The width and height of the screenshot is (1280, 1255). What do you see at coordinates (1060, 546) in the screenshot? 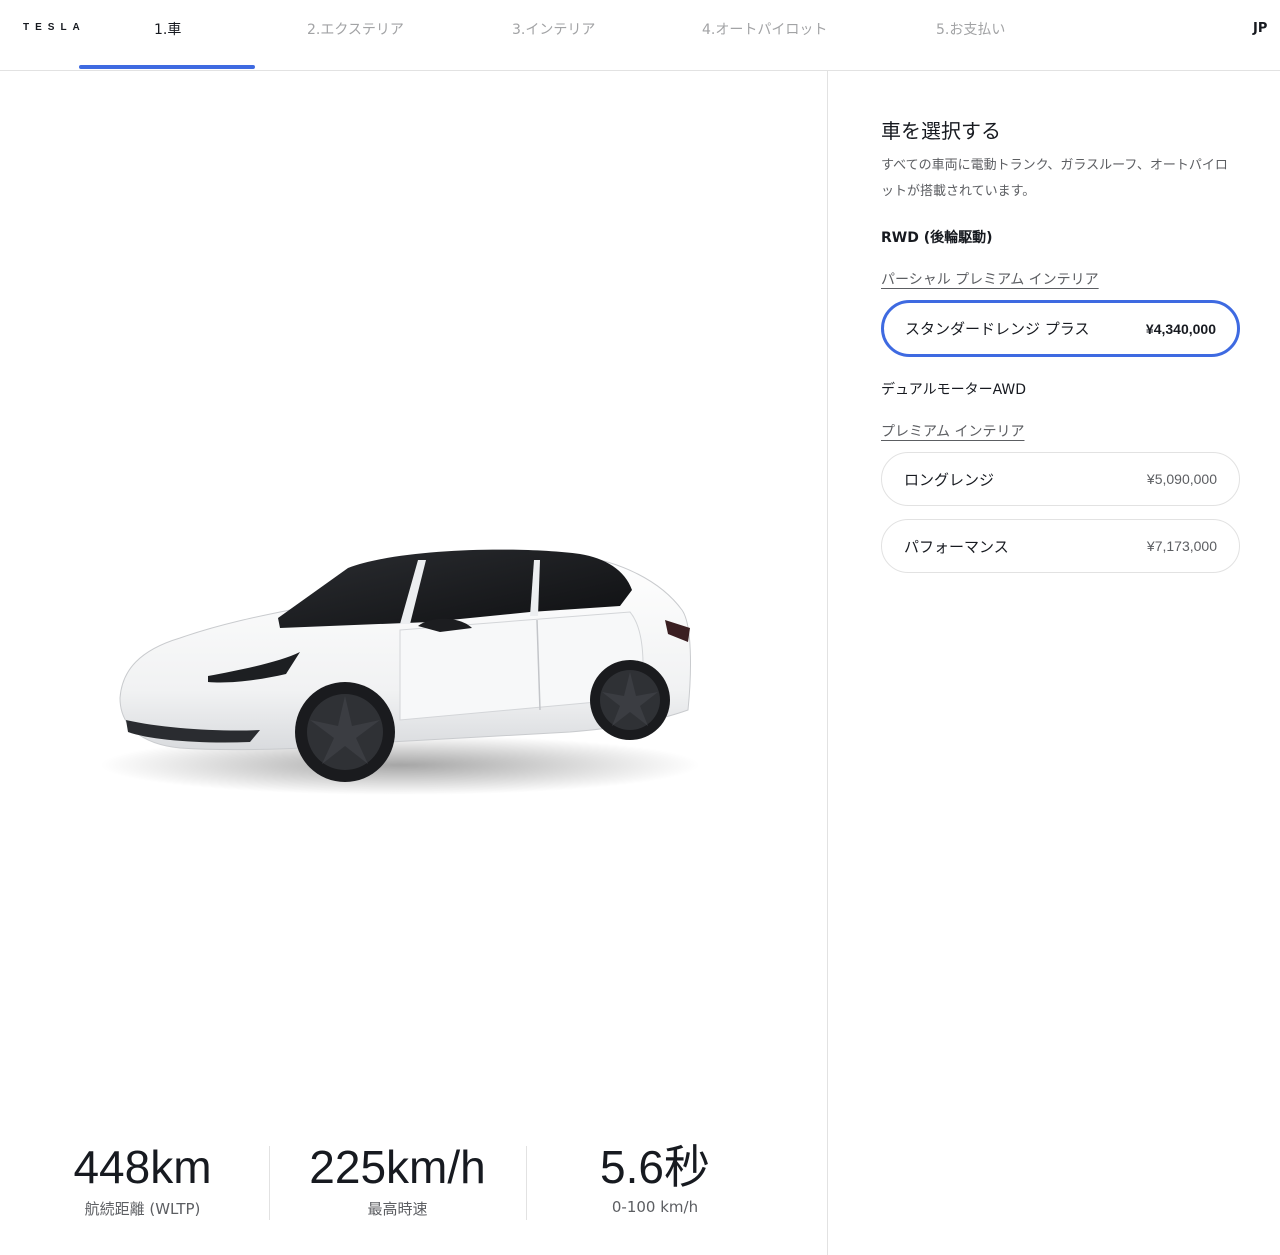
I see `option-performance: パフォーマンス ¥7,173,000` at bounding box center [1060, 546].